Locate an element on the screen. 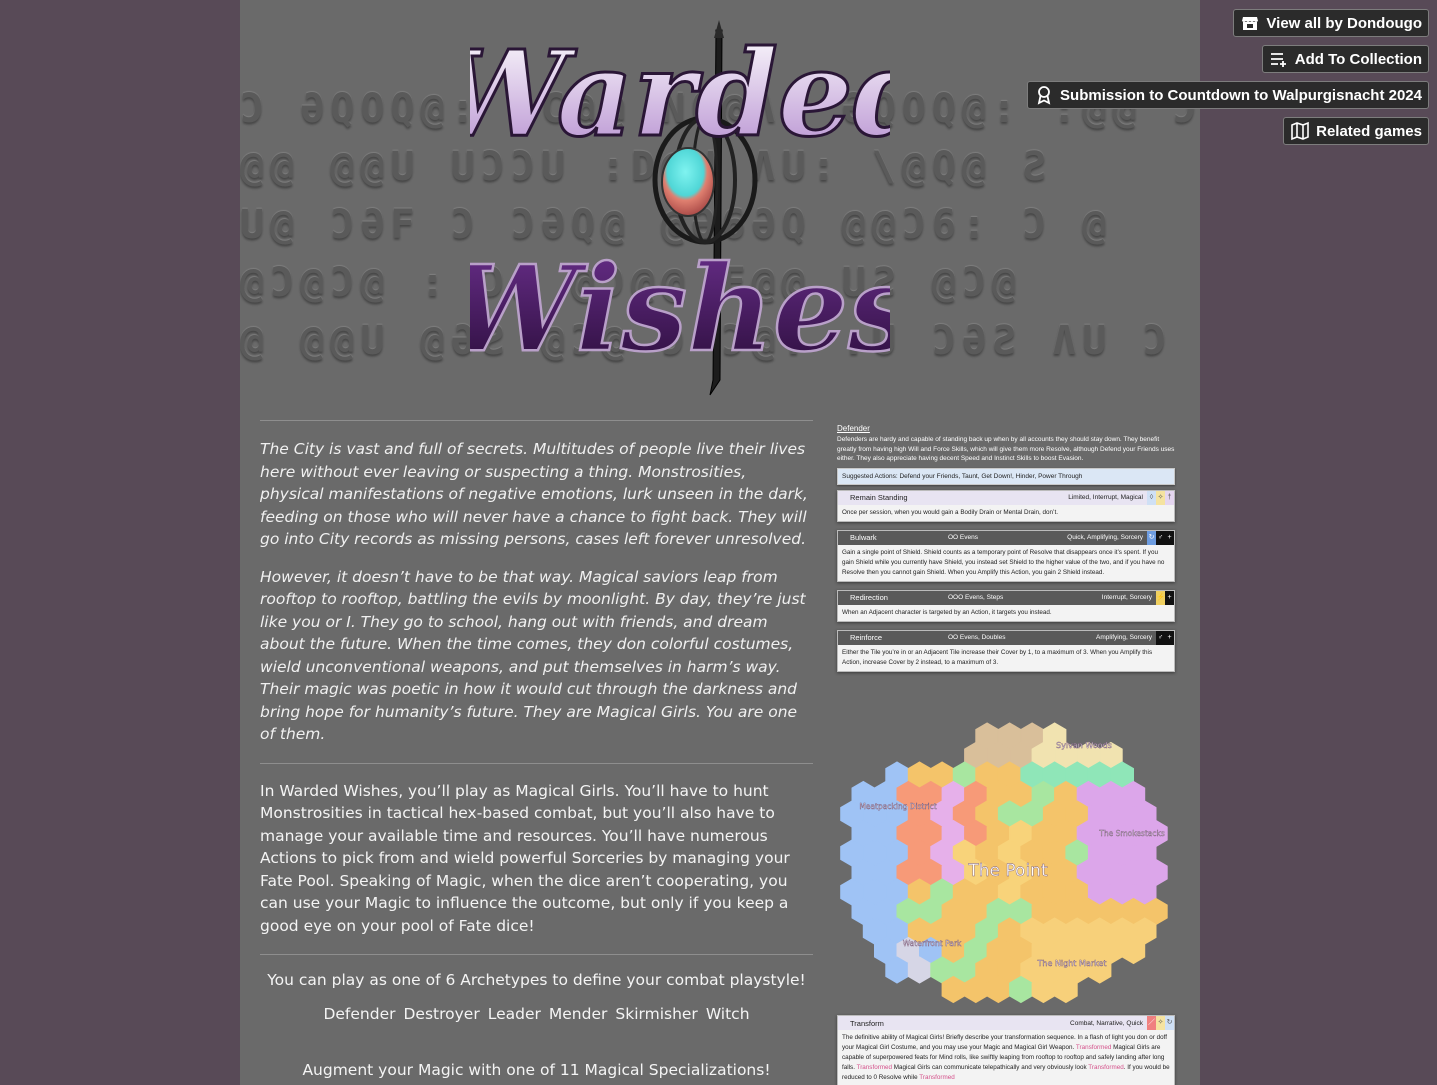 The image size is (1437, 1085). logo-title-top: Warded is located at coordinates (680, 93).